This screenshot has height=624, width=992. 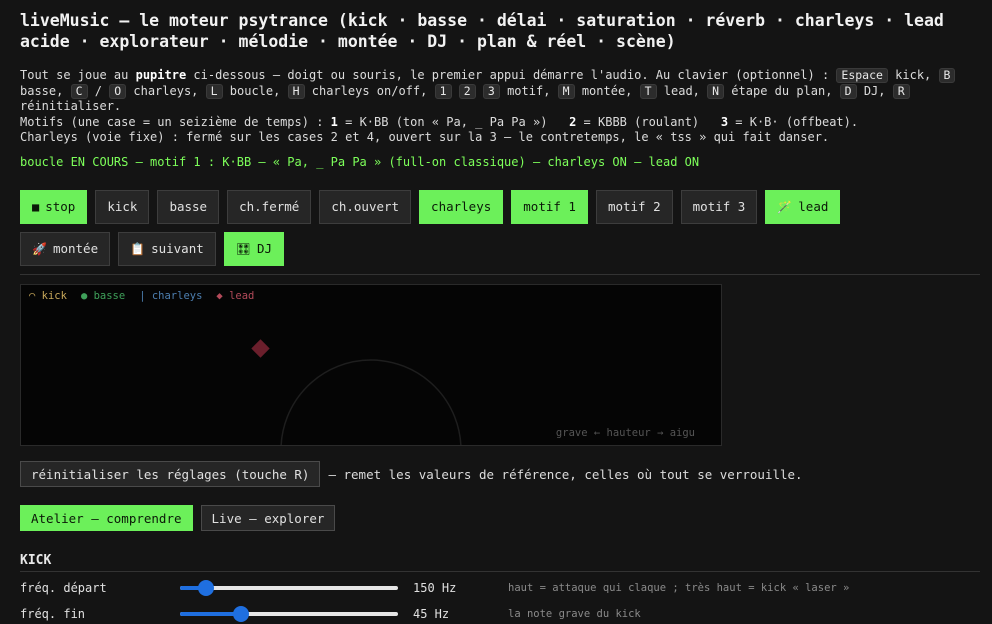 I want to click on mode-live-button: Live — explorer, so click(x=268, y=518).